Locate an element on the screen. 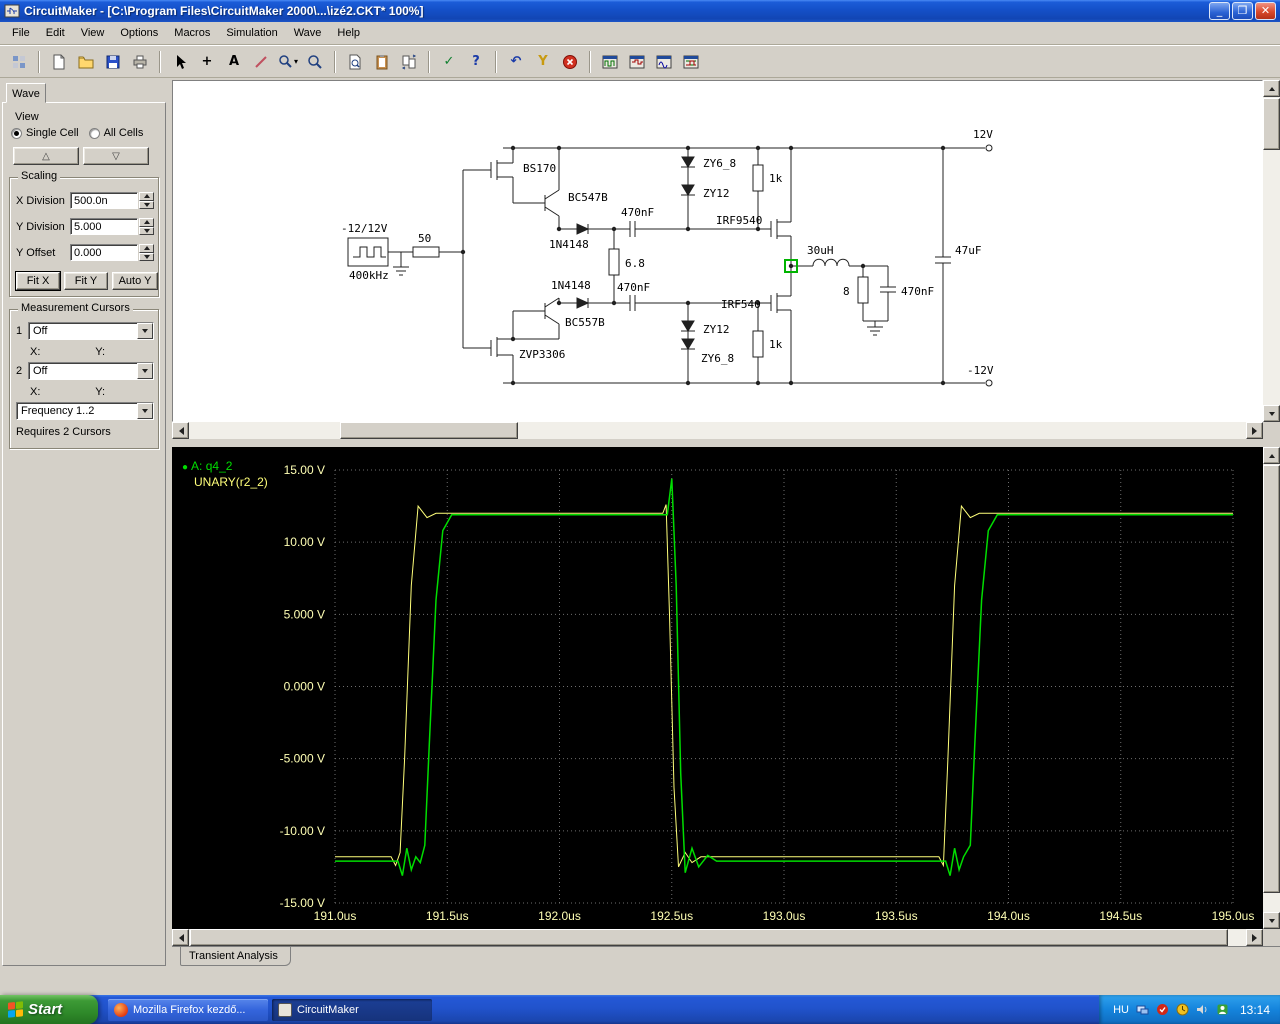 This screenshot has width=1280, height=1024. place-part-icon: + is located at coordinates (207, 61).